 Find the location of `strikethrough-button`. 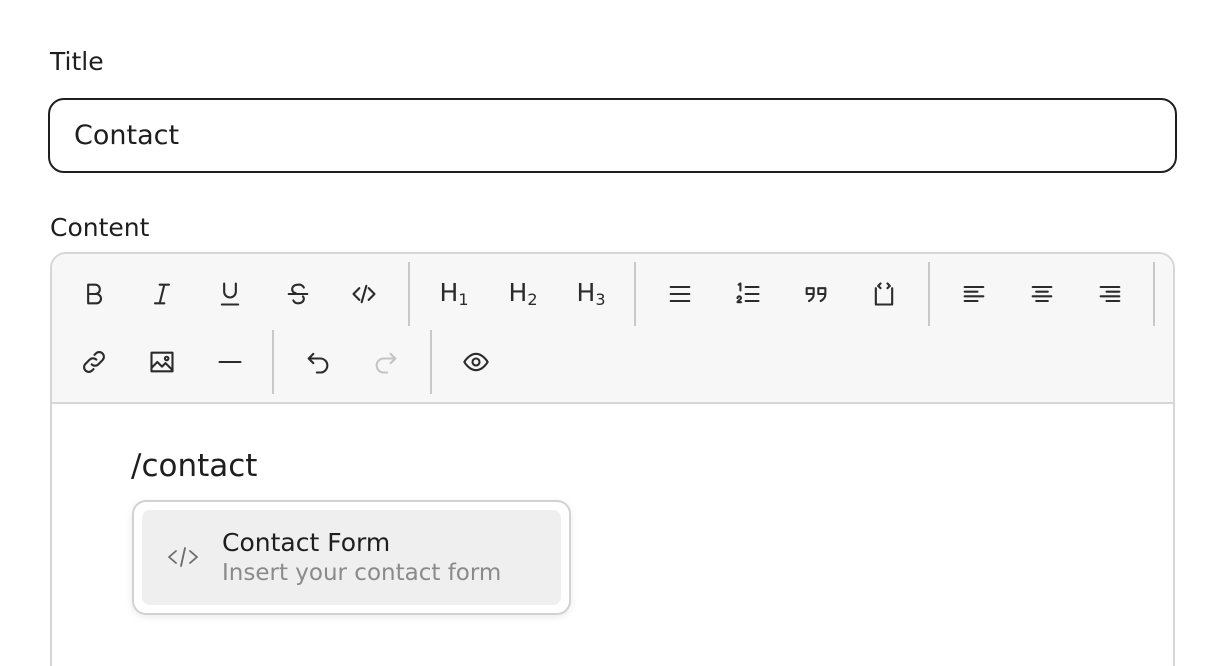

strikethrough-button is located at coordinates (298, 294).